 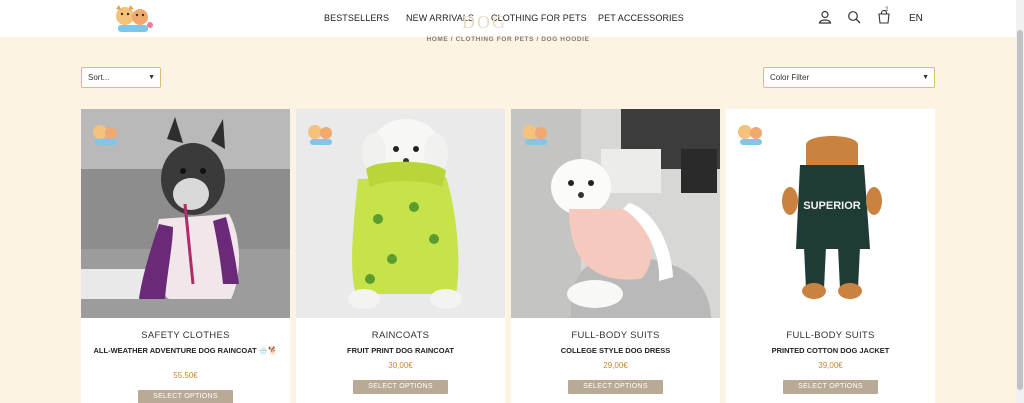 I want to click on sort-select: Sort... ▼, so click(x=121, y=77).